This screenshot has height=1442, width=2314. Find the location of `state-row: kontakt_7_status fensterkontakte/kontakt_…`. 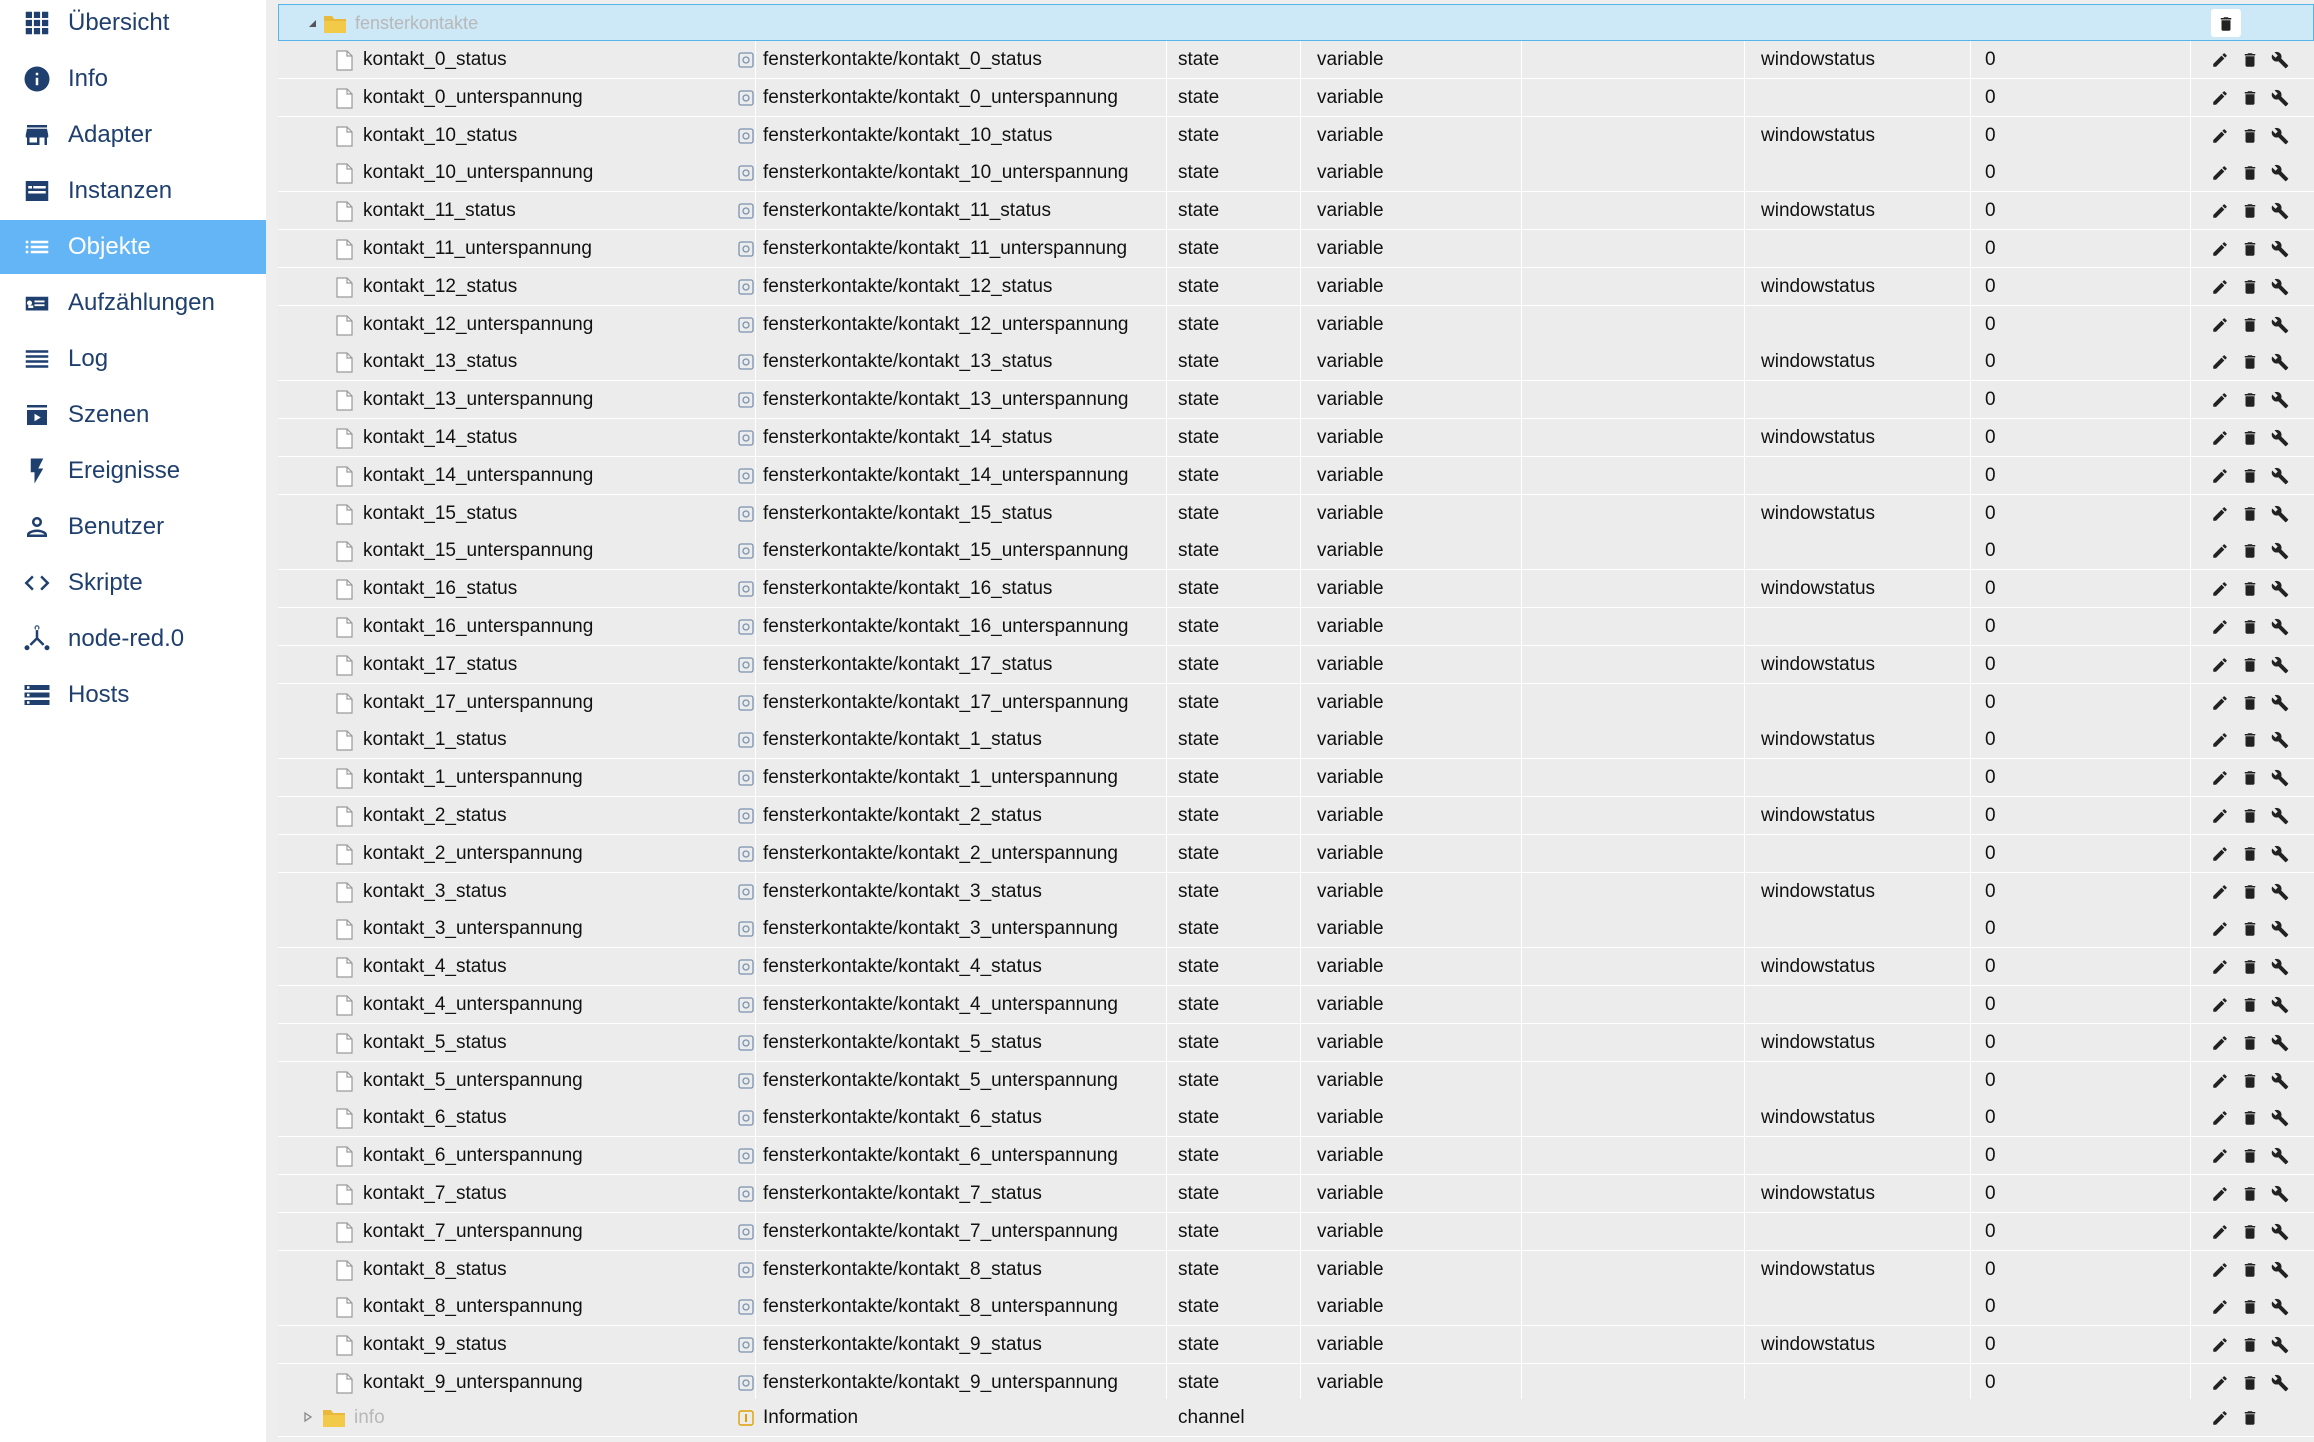

state-row: kontakt_7_status fensterkontakte/kontakt_… is located at coordinates (1296, 1194).